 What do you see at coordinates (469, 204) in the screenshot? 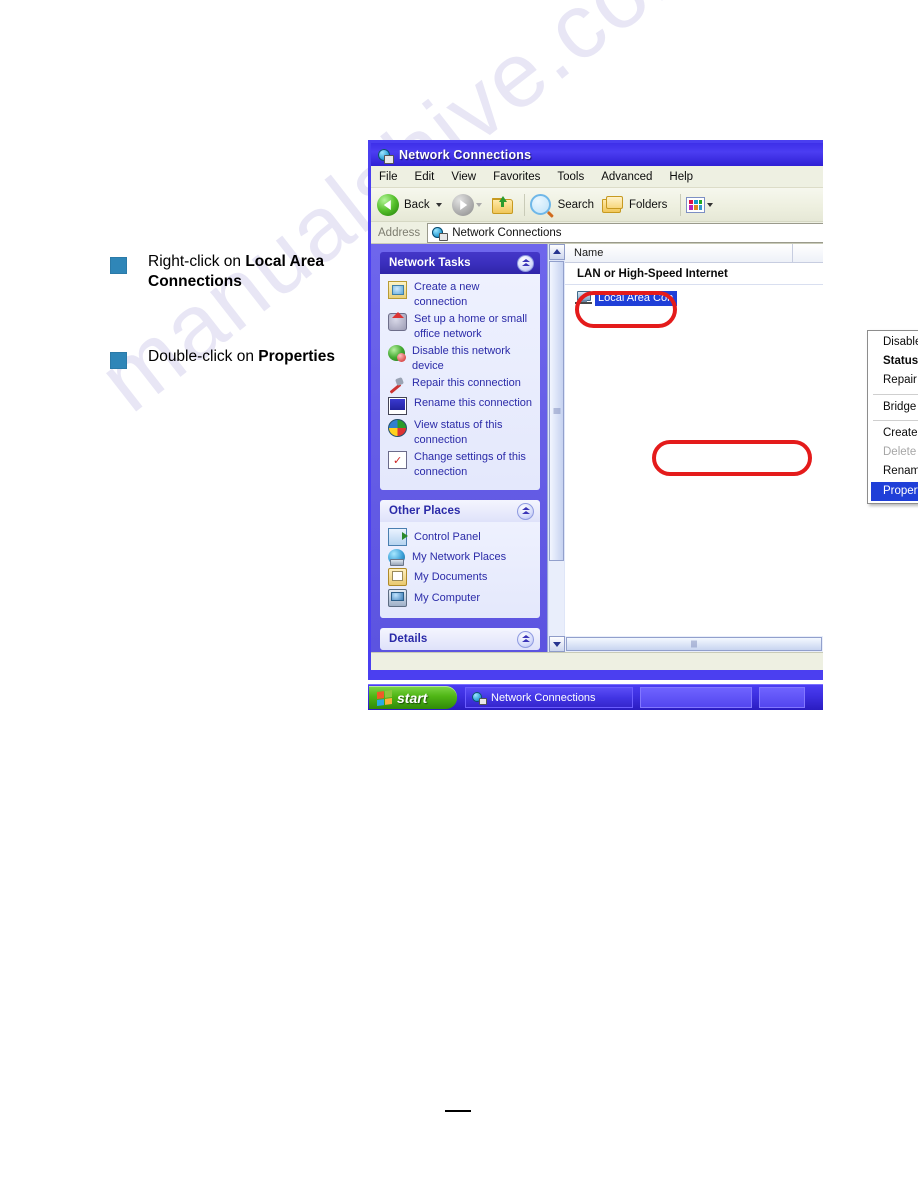
I see `forward-button` at bounding box center [469, 204].